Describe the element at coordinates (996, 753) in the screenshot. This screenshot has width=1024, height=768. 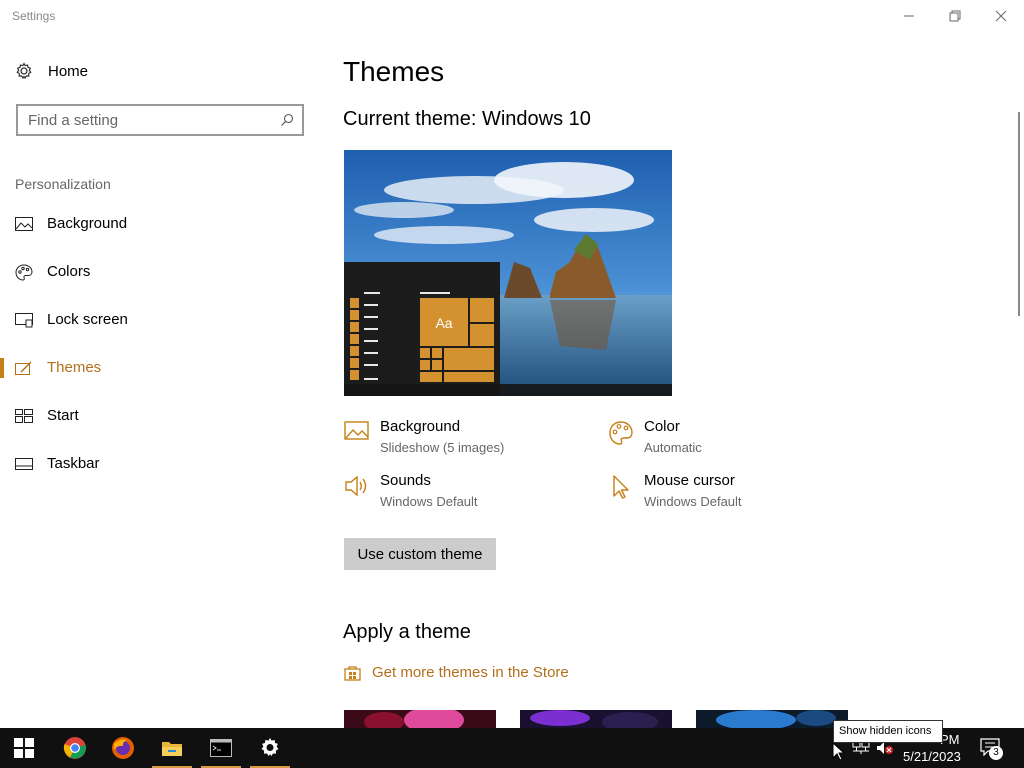
I see `notification-count-badge: 3` at that location.